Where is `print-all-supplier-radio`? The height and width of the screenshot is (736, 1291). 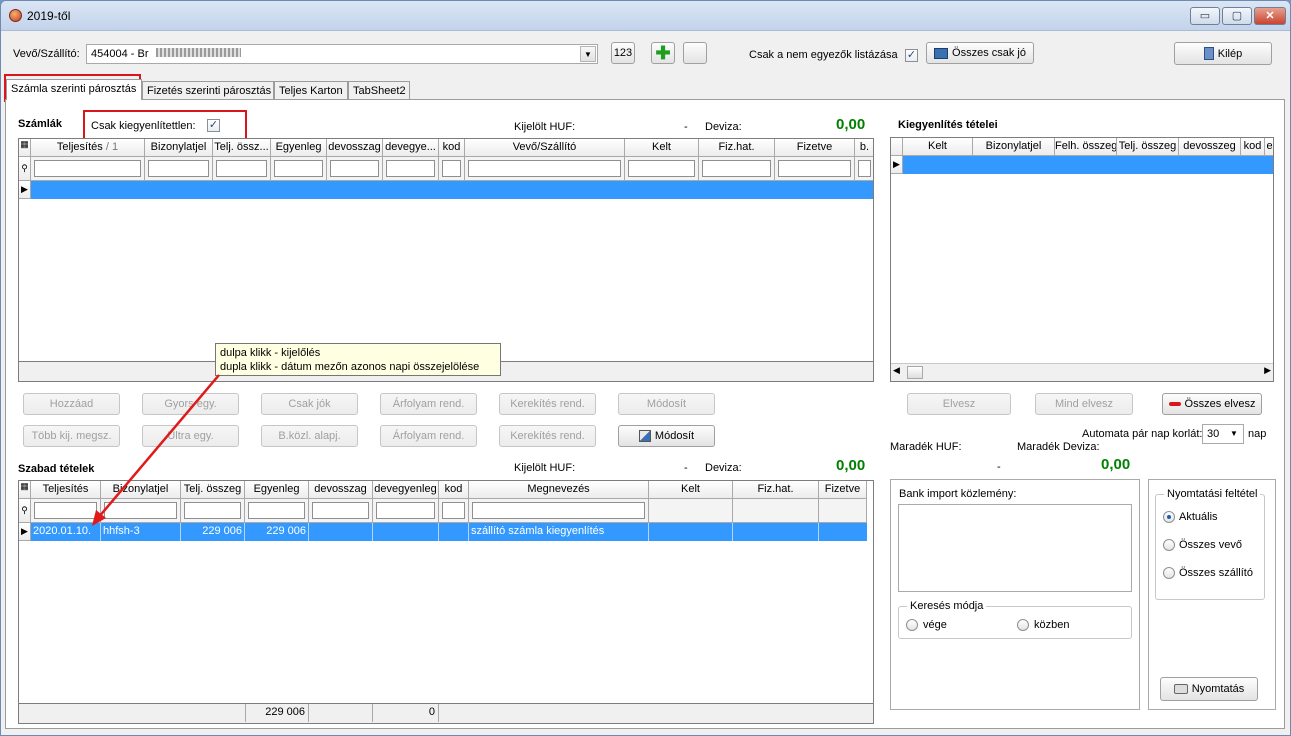
print-all-supplier-radio is located at coordinates (1169, 573).